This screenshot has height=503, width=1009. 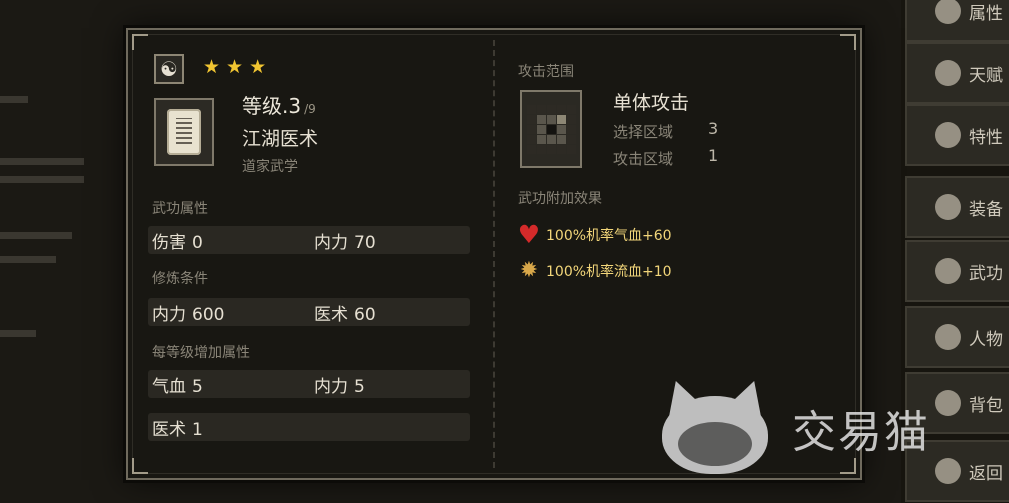 I want to click on people-icon, so click(x=948, y=337).